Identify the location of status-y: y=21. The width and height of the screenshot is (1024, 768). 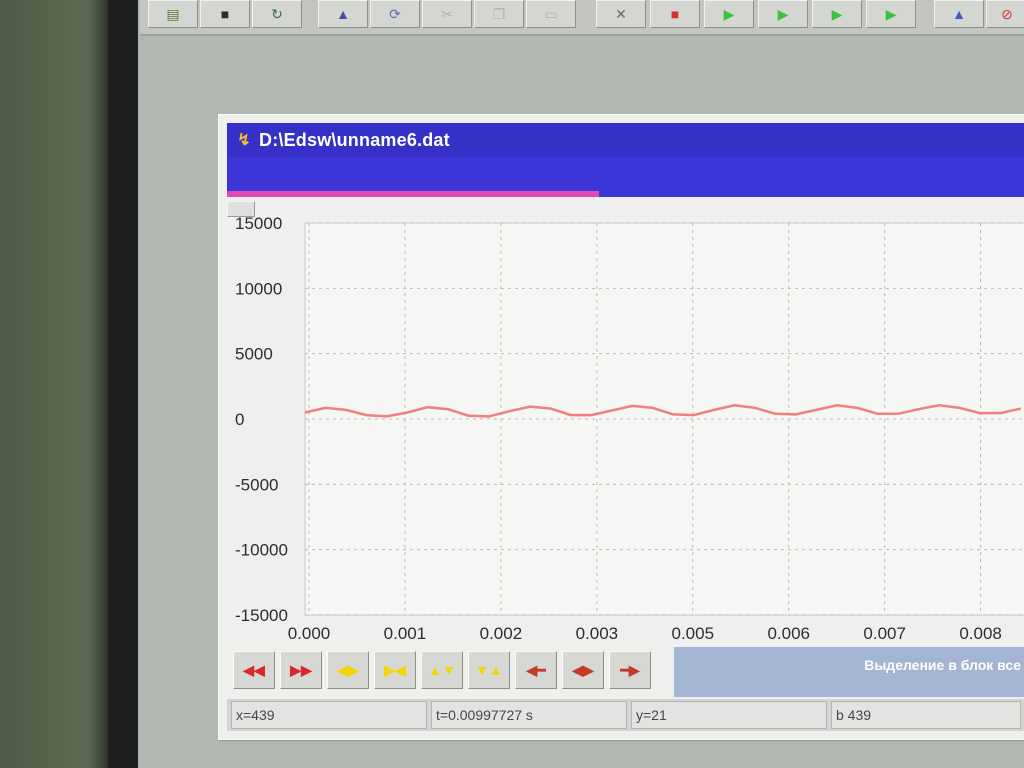
(729, 715).